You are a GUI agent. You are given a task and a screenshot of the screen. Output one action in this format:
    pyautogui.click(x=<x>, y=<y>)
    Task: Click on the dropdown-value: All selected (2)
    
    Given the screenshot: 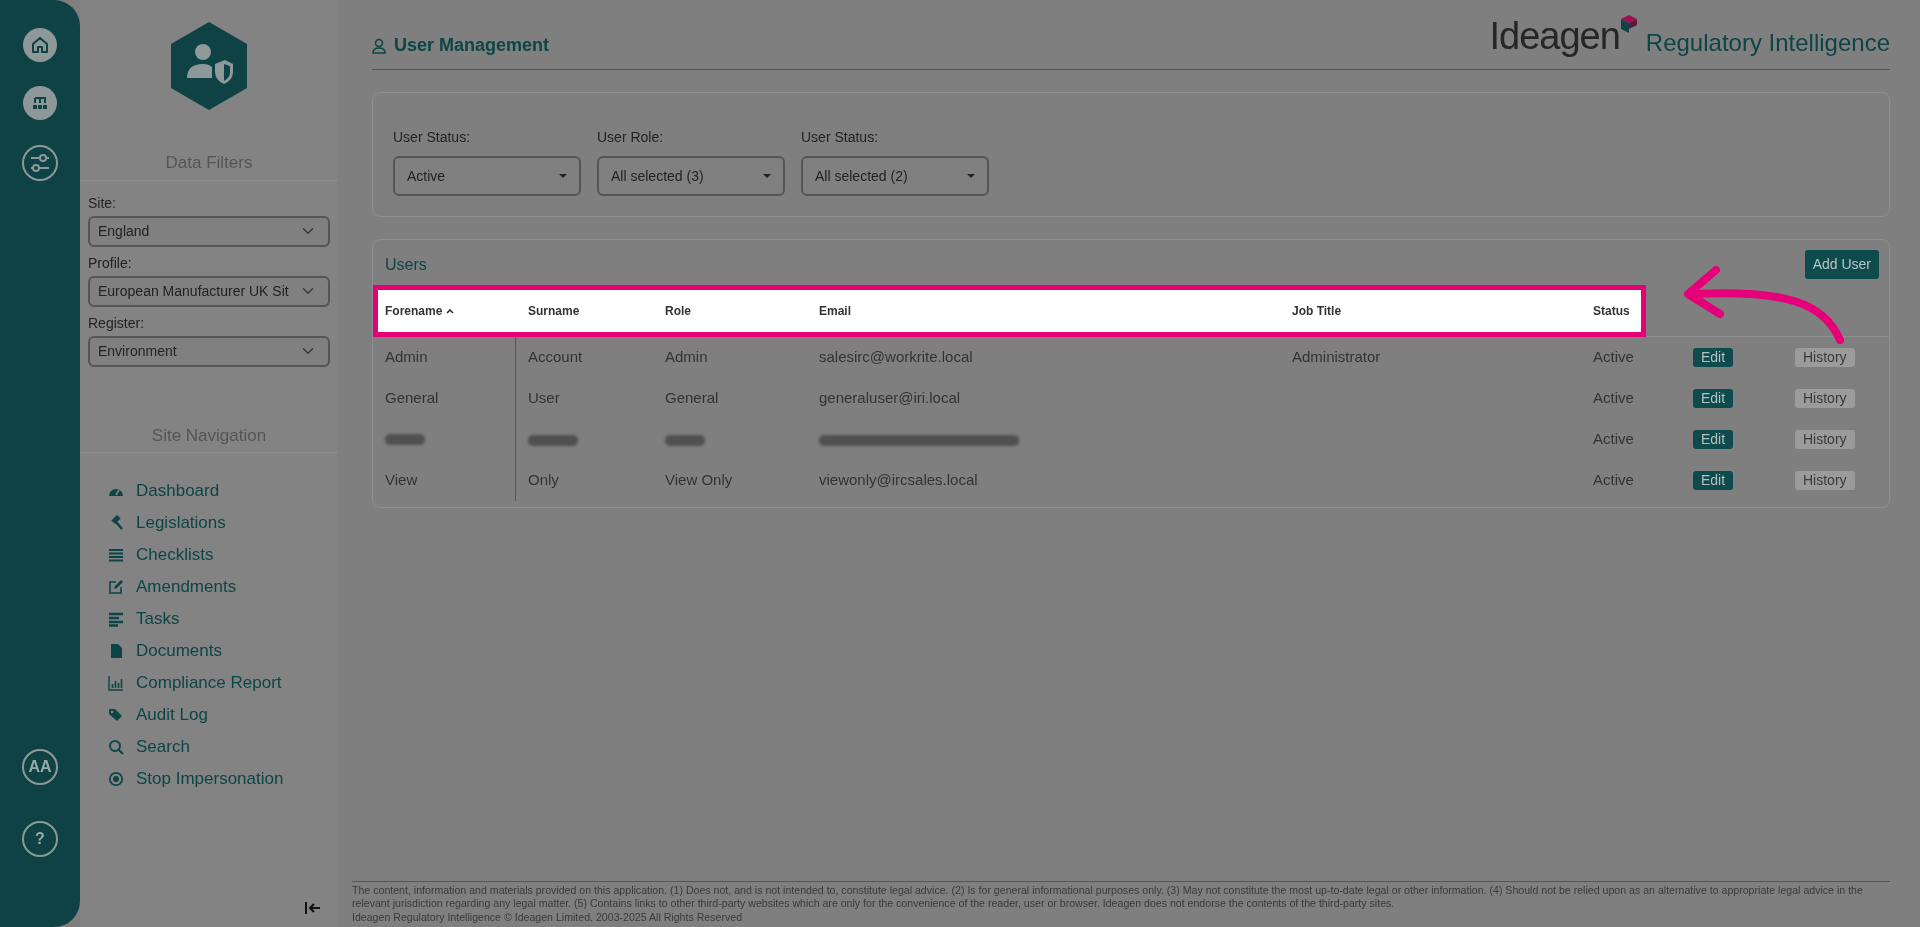 What is the action you would take?
    pyautogui.click(x=861, y=176)
    